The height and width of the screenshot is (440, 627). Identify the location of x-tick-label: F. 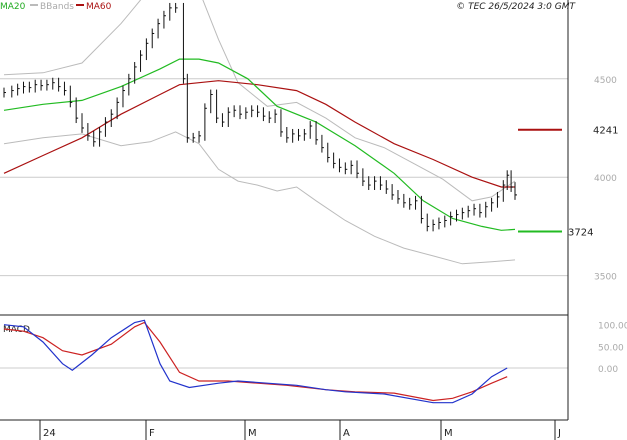
(152, 433).